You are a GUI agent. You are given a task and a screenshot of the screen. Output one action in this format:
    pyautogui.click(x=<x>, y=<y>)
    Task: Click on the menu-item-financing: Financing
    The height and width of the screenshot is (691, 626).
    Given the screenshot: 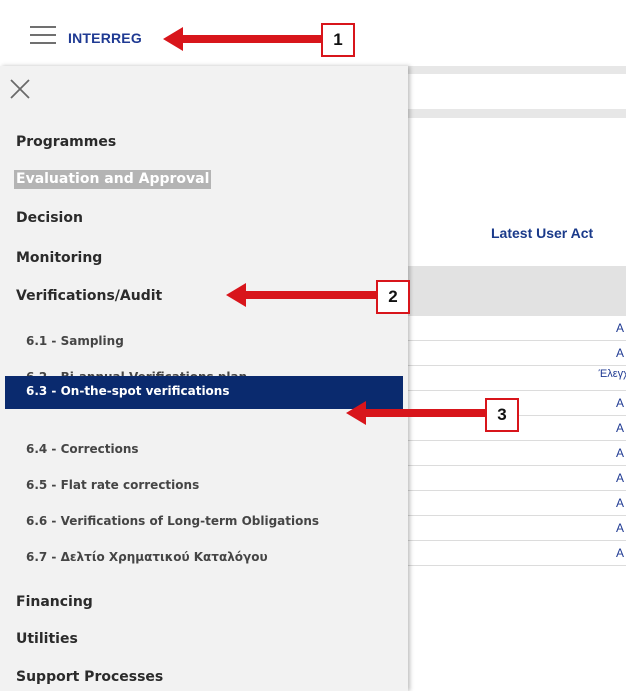 What is the action you would take?
    pyautogui.click(x=54, y=602)
    